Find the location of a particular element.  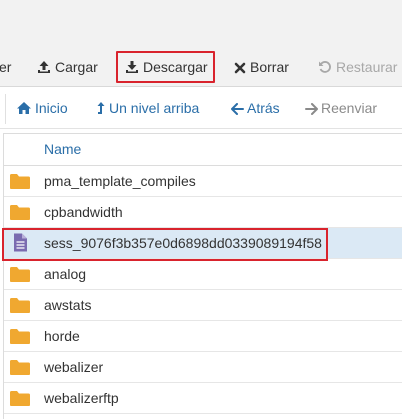

restore-button: Restaurar is located at coordinates (357, 67).